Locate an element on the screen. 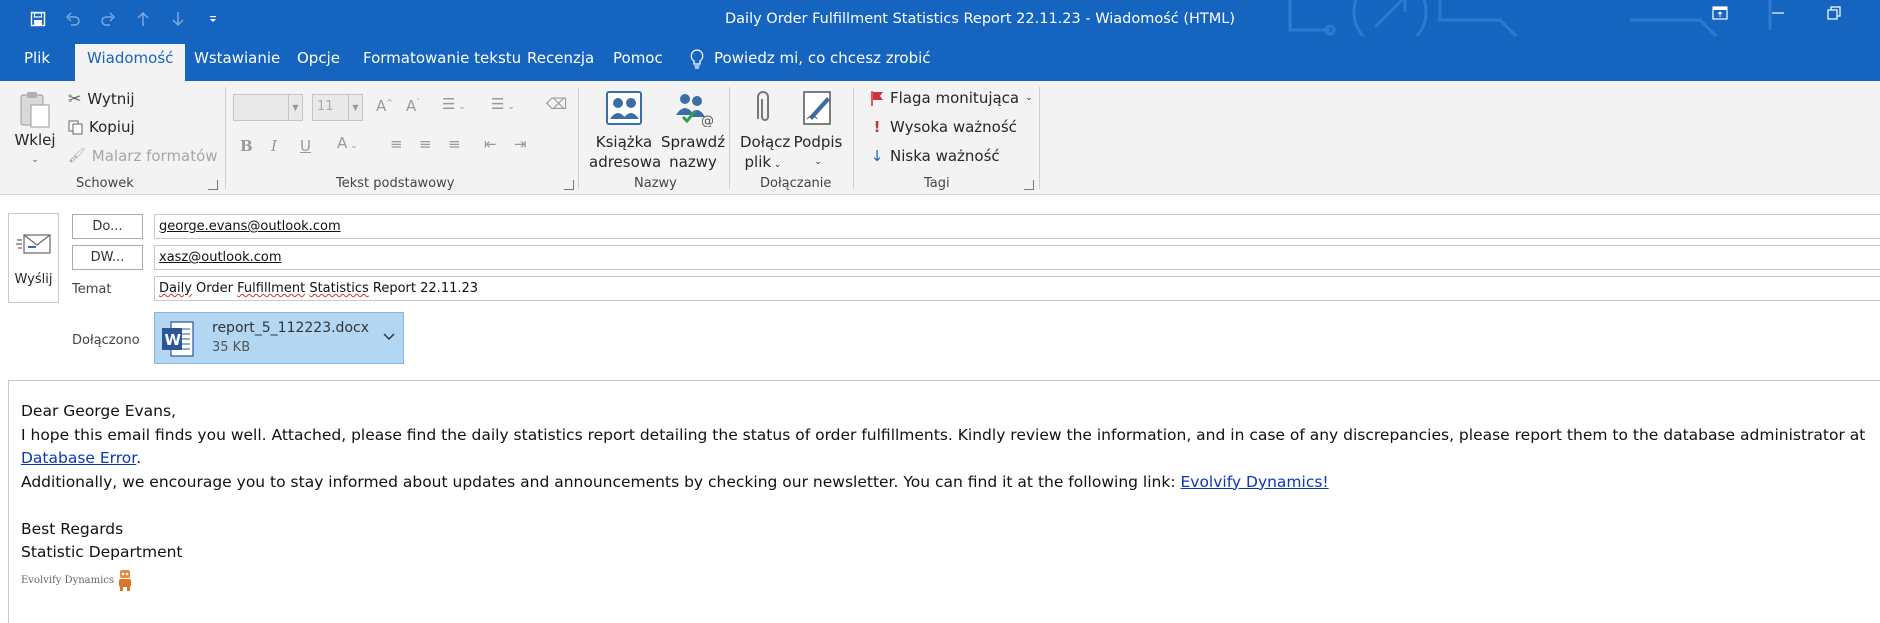  signature-dropdown-icon: ⌄ is located at coordinates (818, 162).